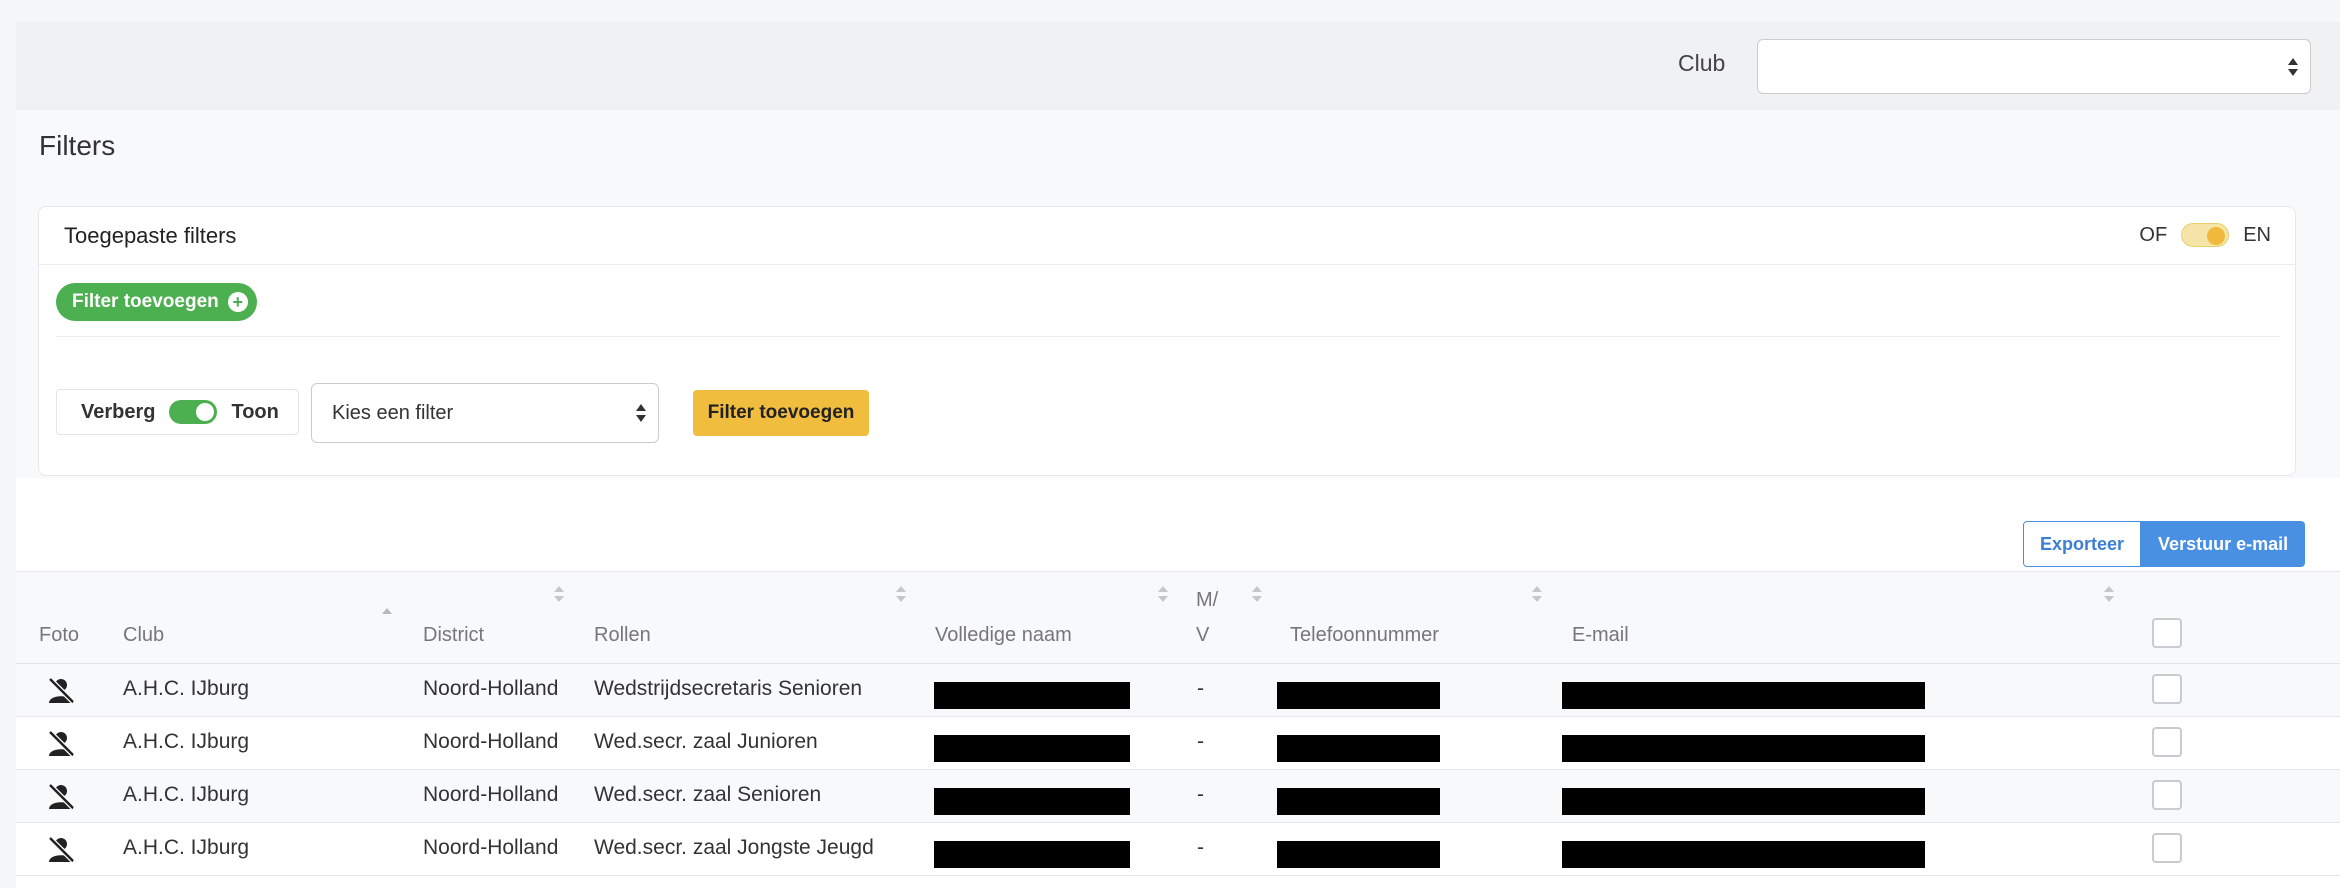  Describe the element at coordinates (1168, 336) in the screenshot. I see `divider` at that location.